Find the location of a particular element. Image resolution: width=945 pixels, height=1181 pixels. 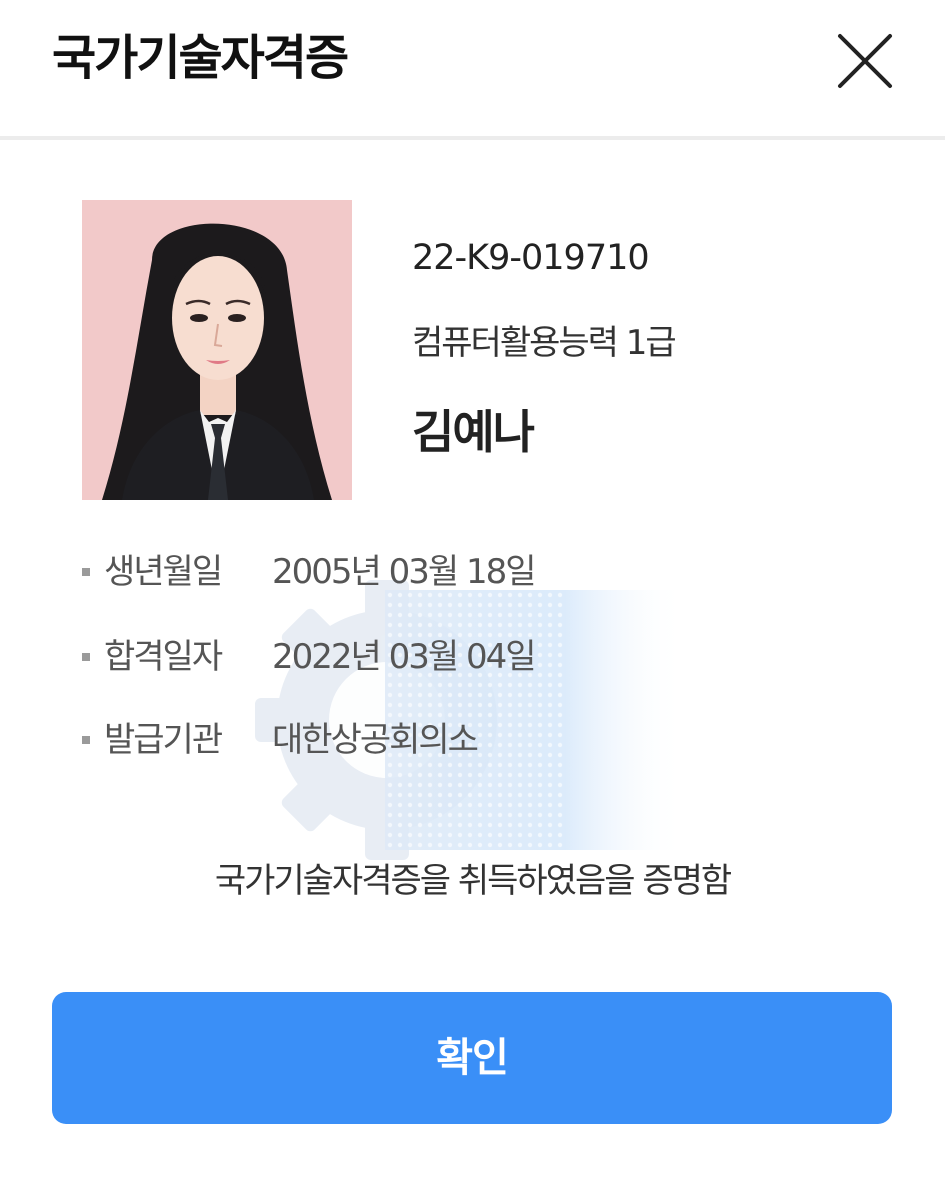

info-row-pass-date: 합격일자 2022년 03월 04일 is located at coordinates (430, 657).